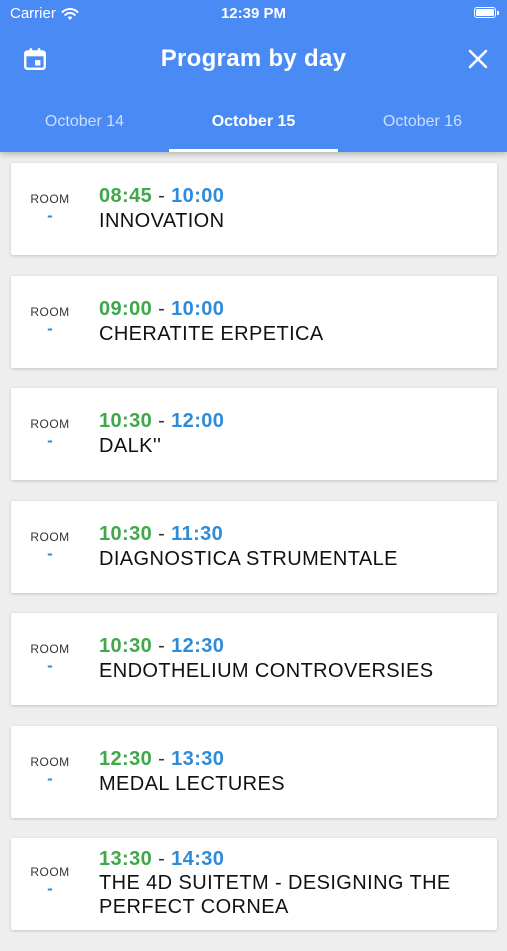 The image size is (507, 951). I want to click on session-time: 09:00 - 10:00, so click(161, 309).